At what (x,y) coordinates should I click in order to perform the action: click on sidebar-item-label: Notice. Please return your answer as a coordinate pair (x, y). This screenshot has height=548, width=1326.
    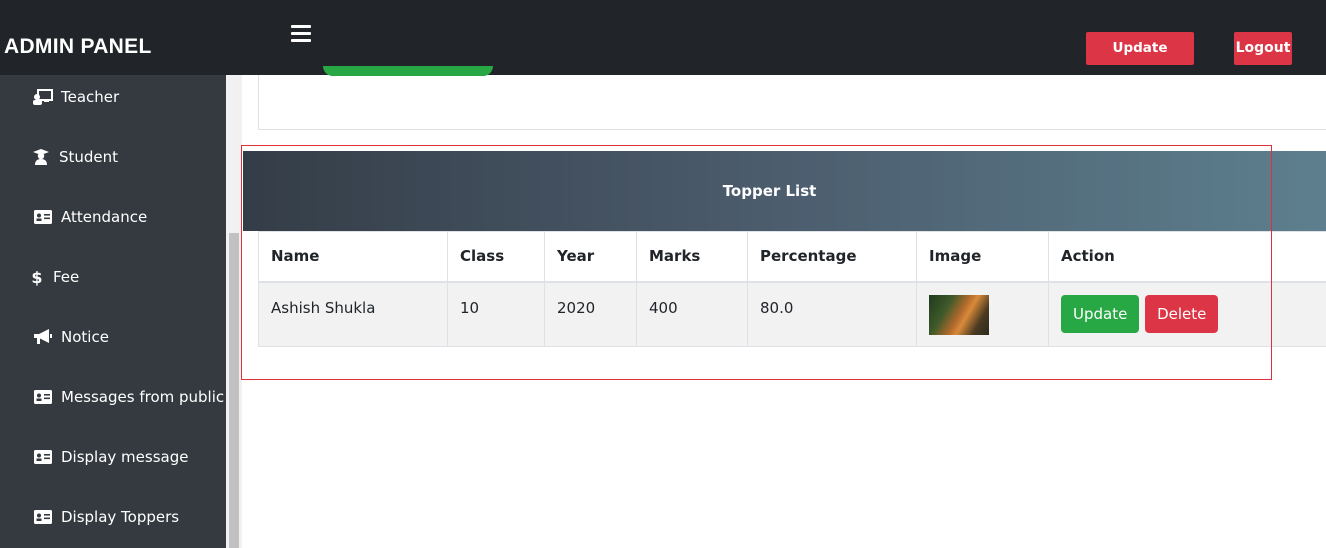
    Looking at the image, I should click on (85, 337).